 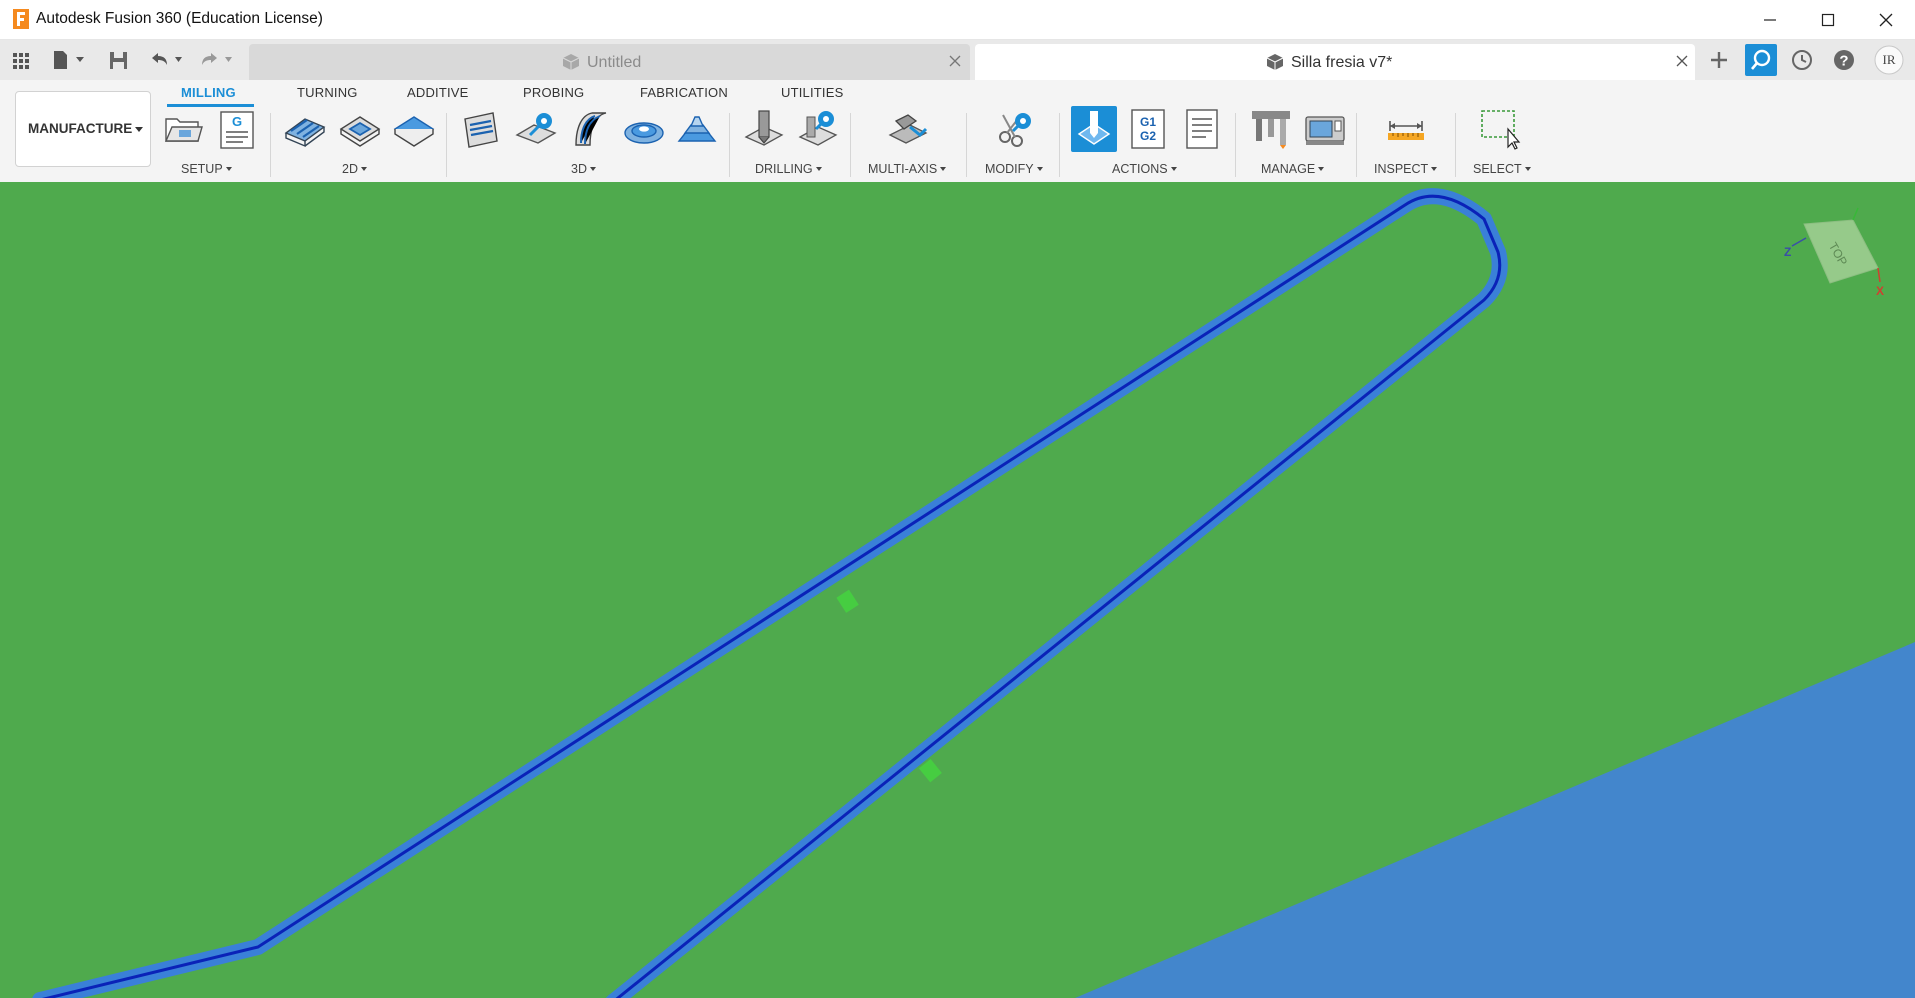 I want to click on group-label-drilling: DRILLING, so click(x=788, y=169).